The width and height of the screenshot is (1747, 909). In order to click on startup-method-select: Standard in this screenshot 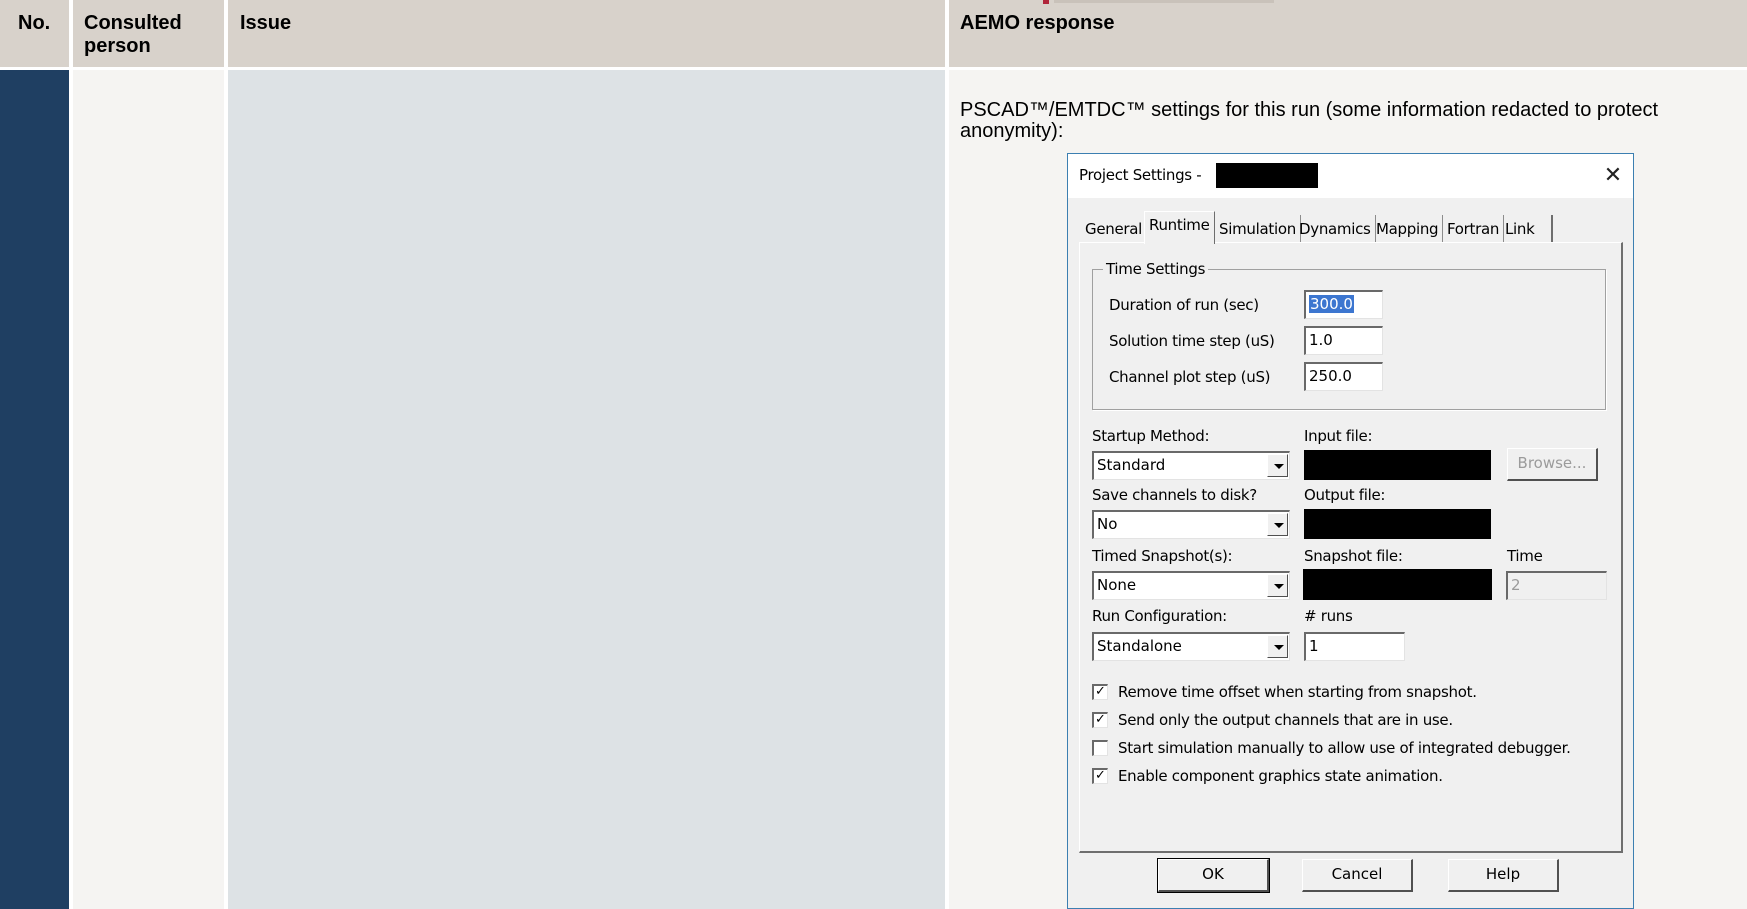, I will do `click(1191, 465)`.